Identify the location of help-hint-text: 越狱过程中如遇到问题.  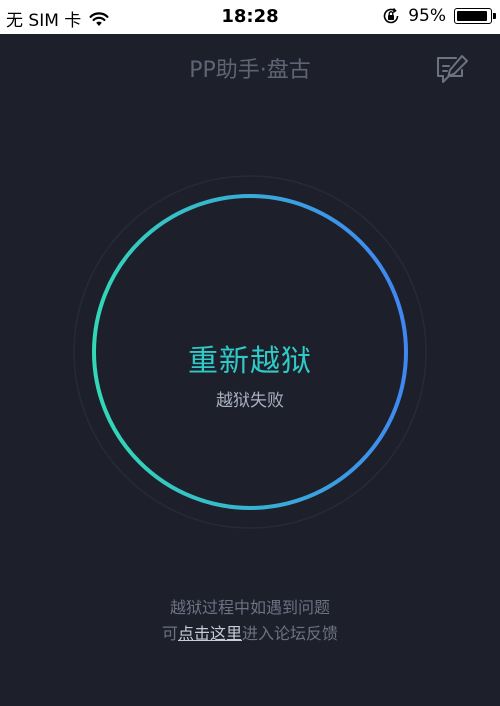
(249, 607).